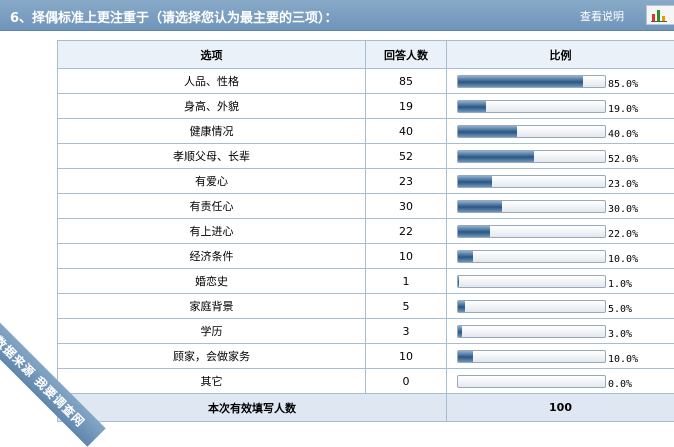  What do you see at coordinates (623, 234) in the screenshot?
I see `ratio-percent: 22.0%` at bounding box center [623, 234].